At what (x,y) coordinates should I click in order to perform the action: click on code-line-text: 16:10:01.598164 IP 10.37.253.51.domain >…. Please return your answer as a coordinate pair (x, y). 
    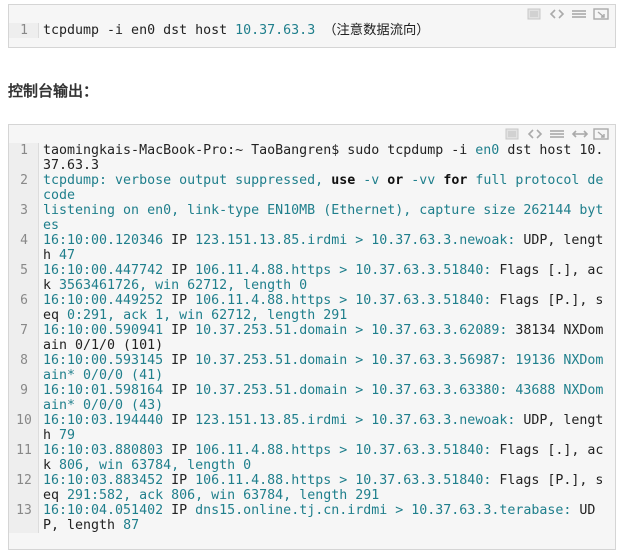
    Looking at the image, I should click on (323, 398).